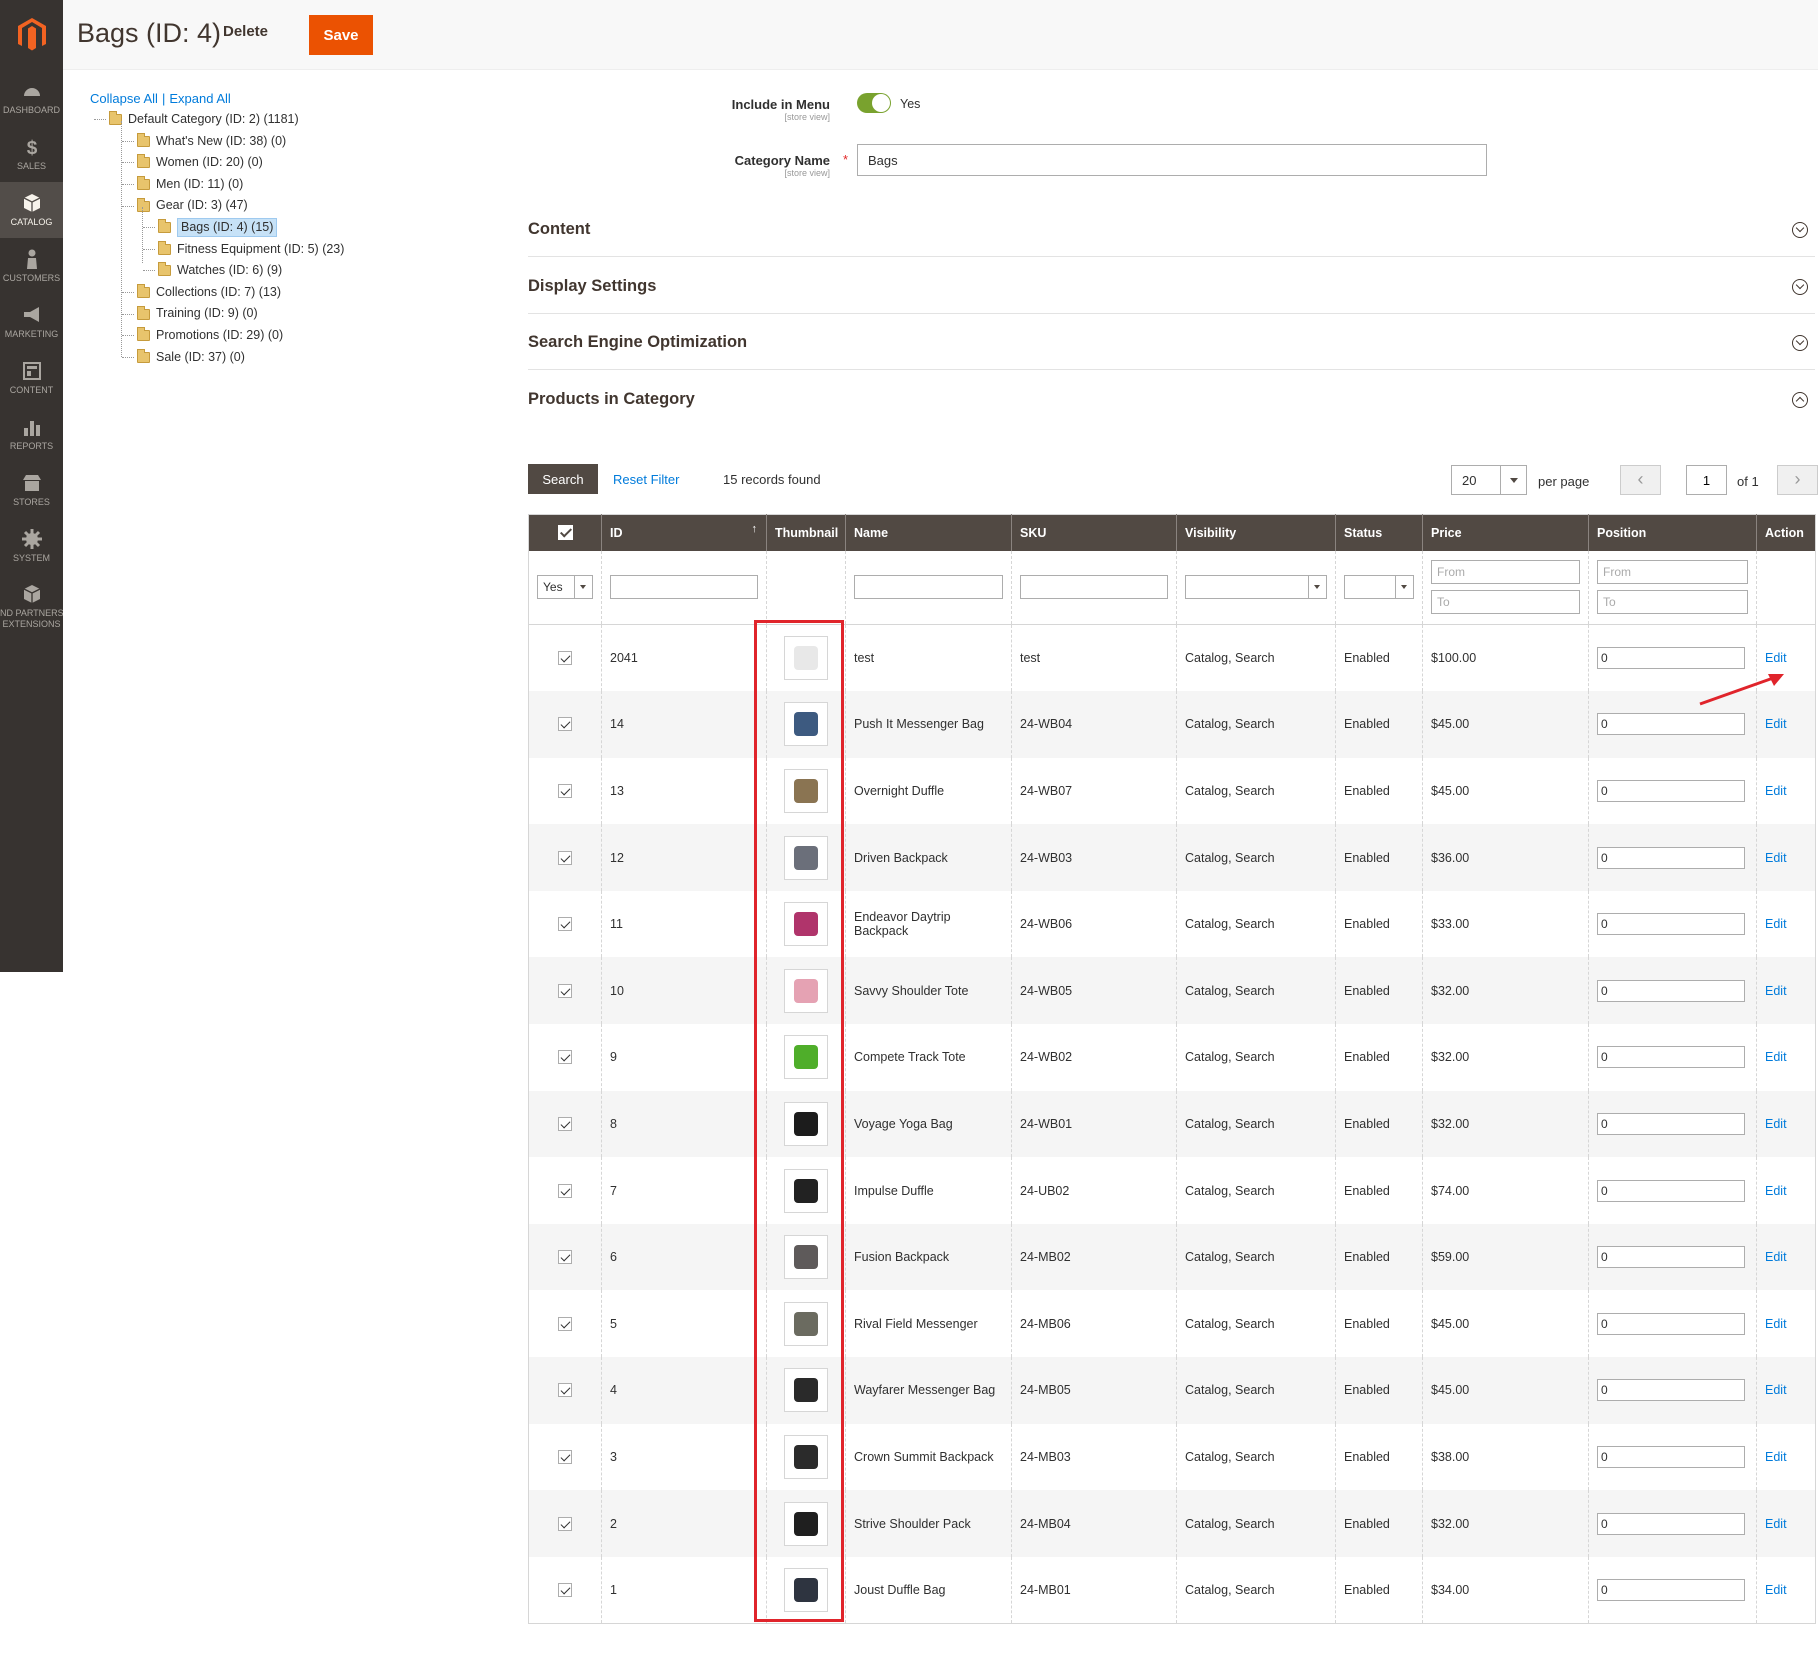 The image size is (1818, 1656). I want to click on tree-node: Sale (ID: 37) (0), so click(217, 358).